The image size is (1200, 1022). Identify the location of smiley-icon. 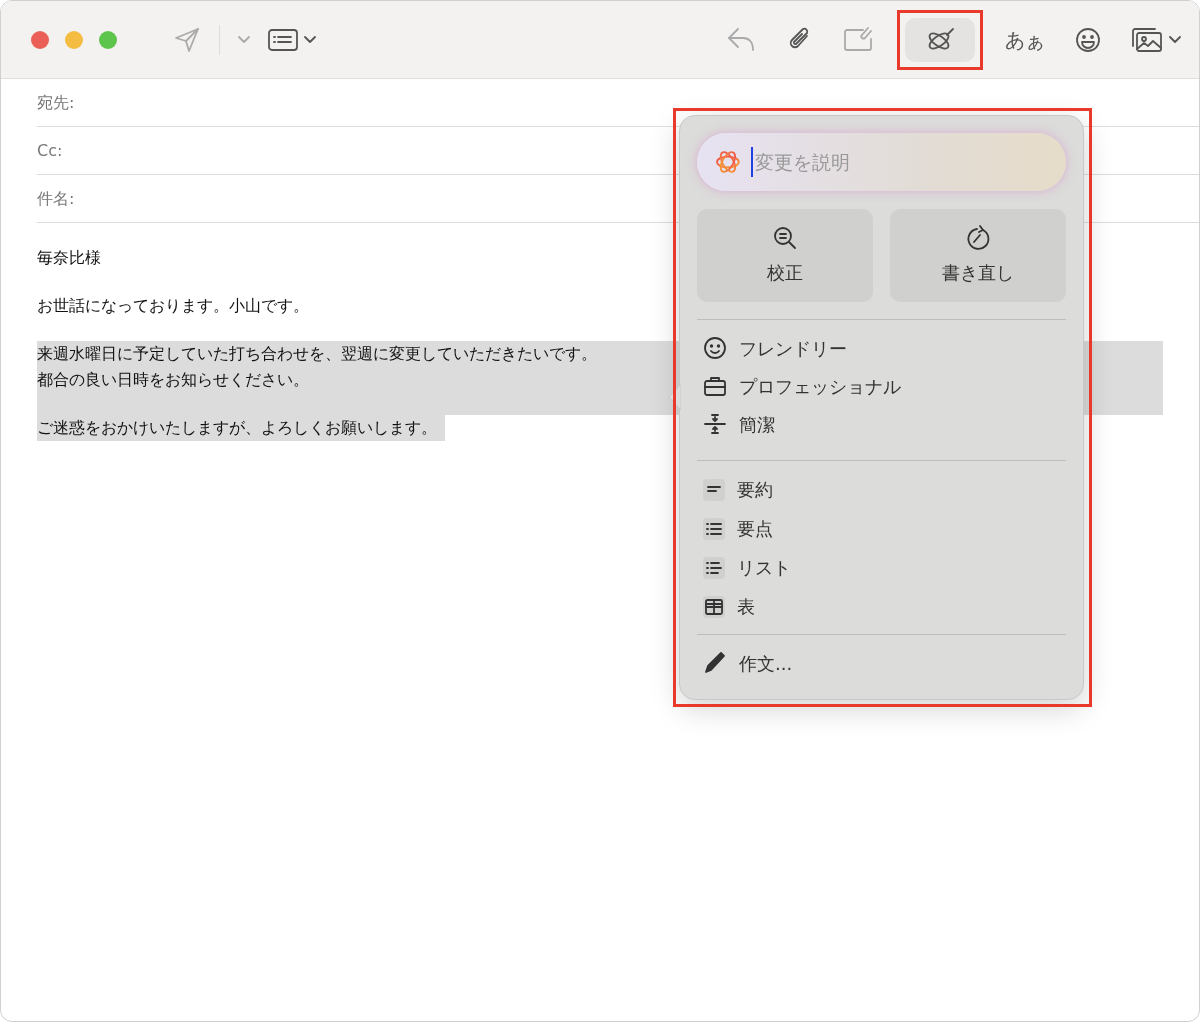
(1088, 39).